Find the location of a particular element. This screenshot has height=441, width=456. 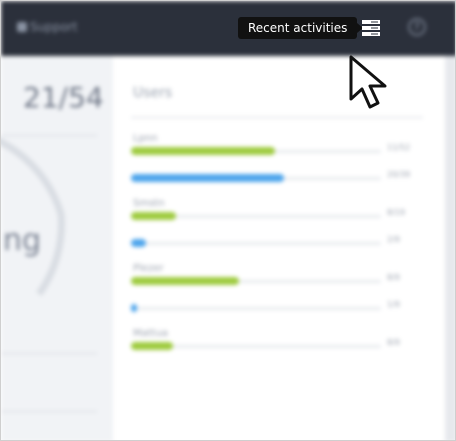

recent-activities-button is located at coordinates (371, 28).